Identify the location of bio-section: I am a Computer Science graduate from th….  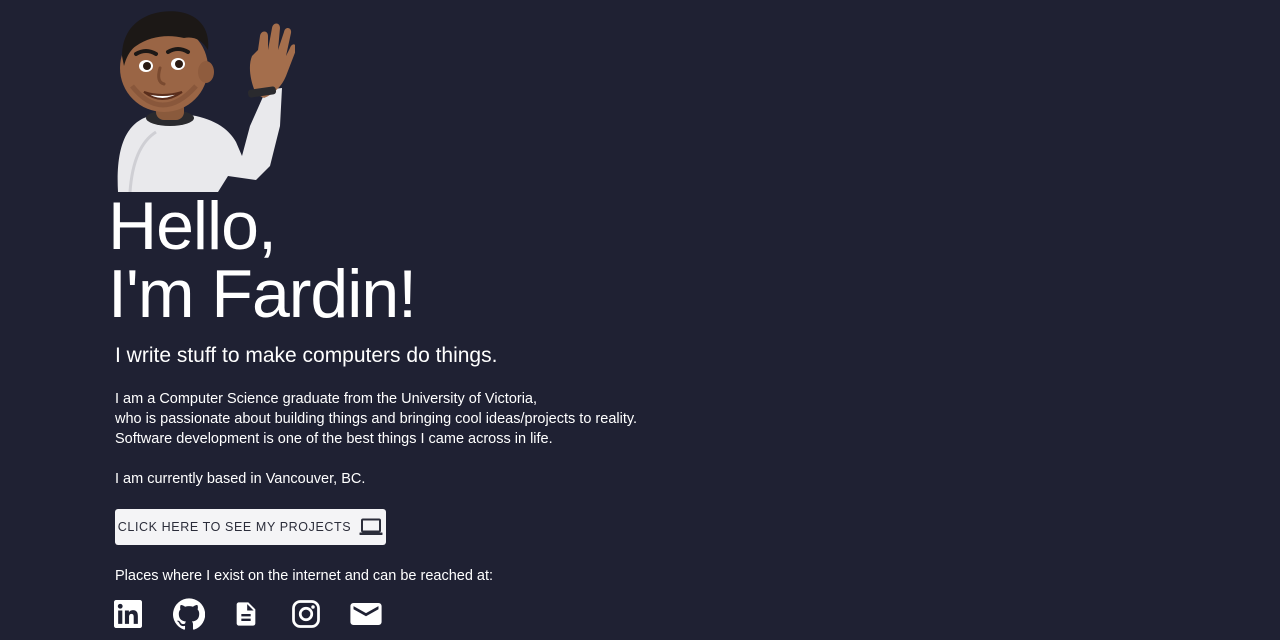
(376, 439).